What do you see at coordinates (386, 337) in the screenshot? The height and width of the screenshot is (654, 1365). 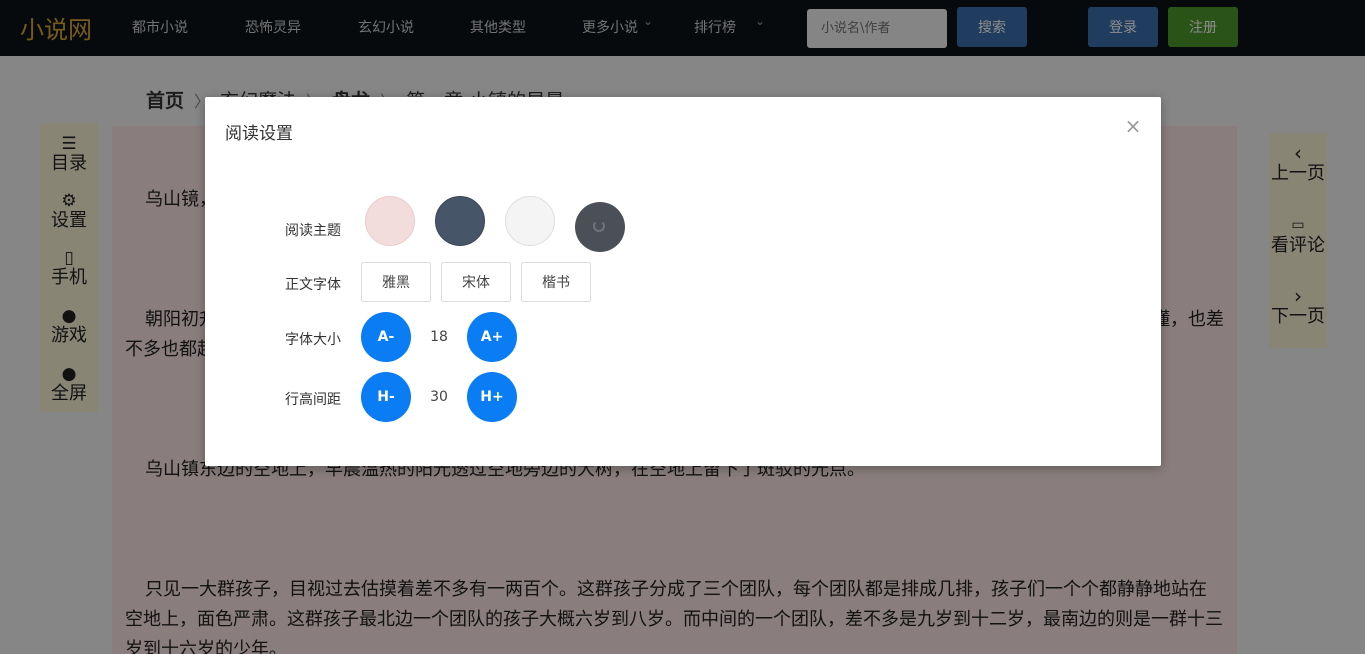 I see `font-size-decrease-button: A-` at bounding box center [386, 337].